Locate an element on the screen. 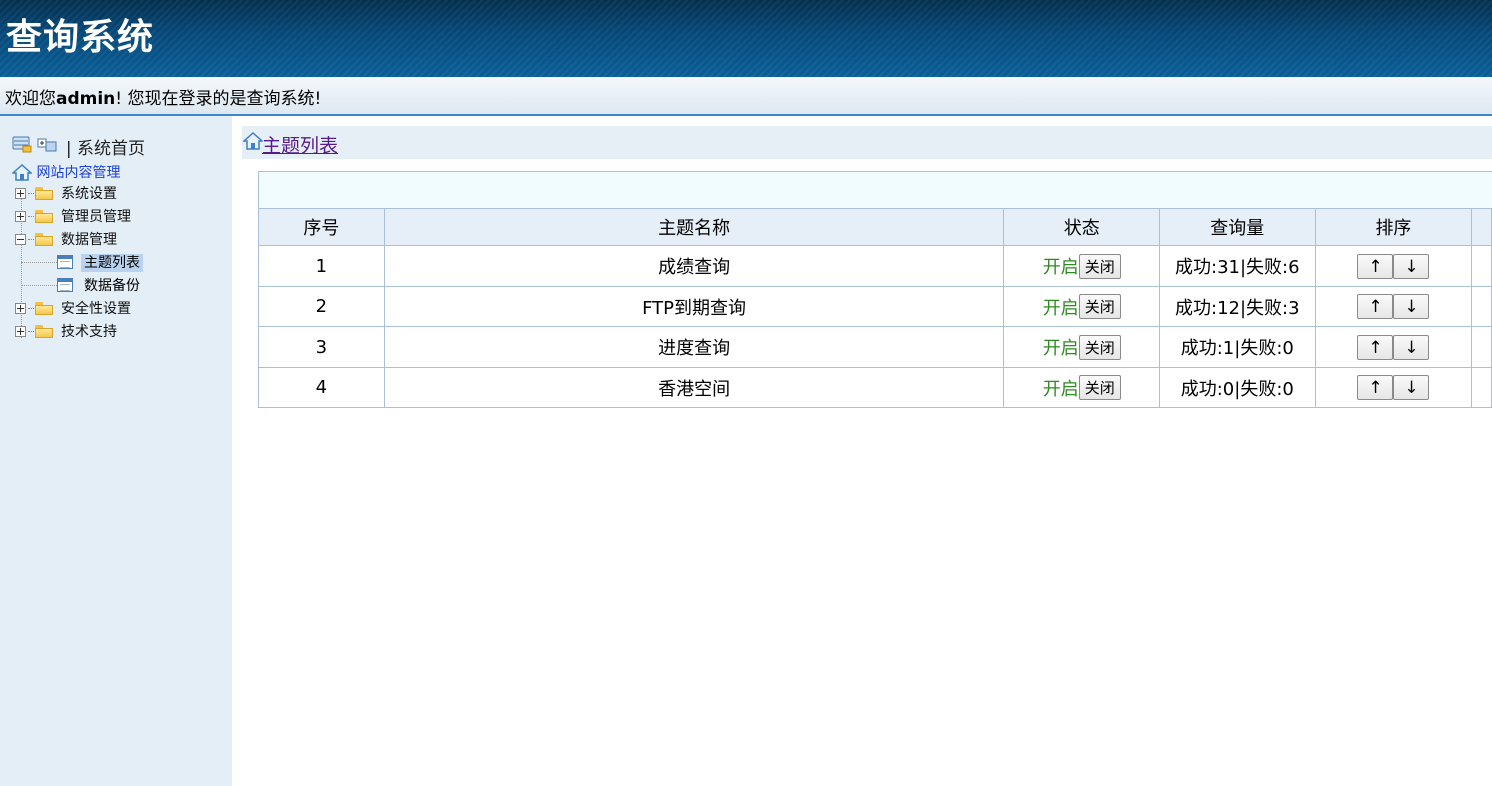 The height and width of the screenshot is (786, 1492). cell-name: 进度查询 is located at coordinates (694, 347).